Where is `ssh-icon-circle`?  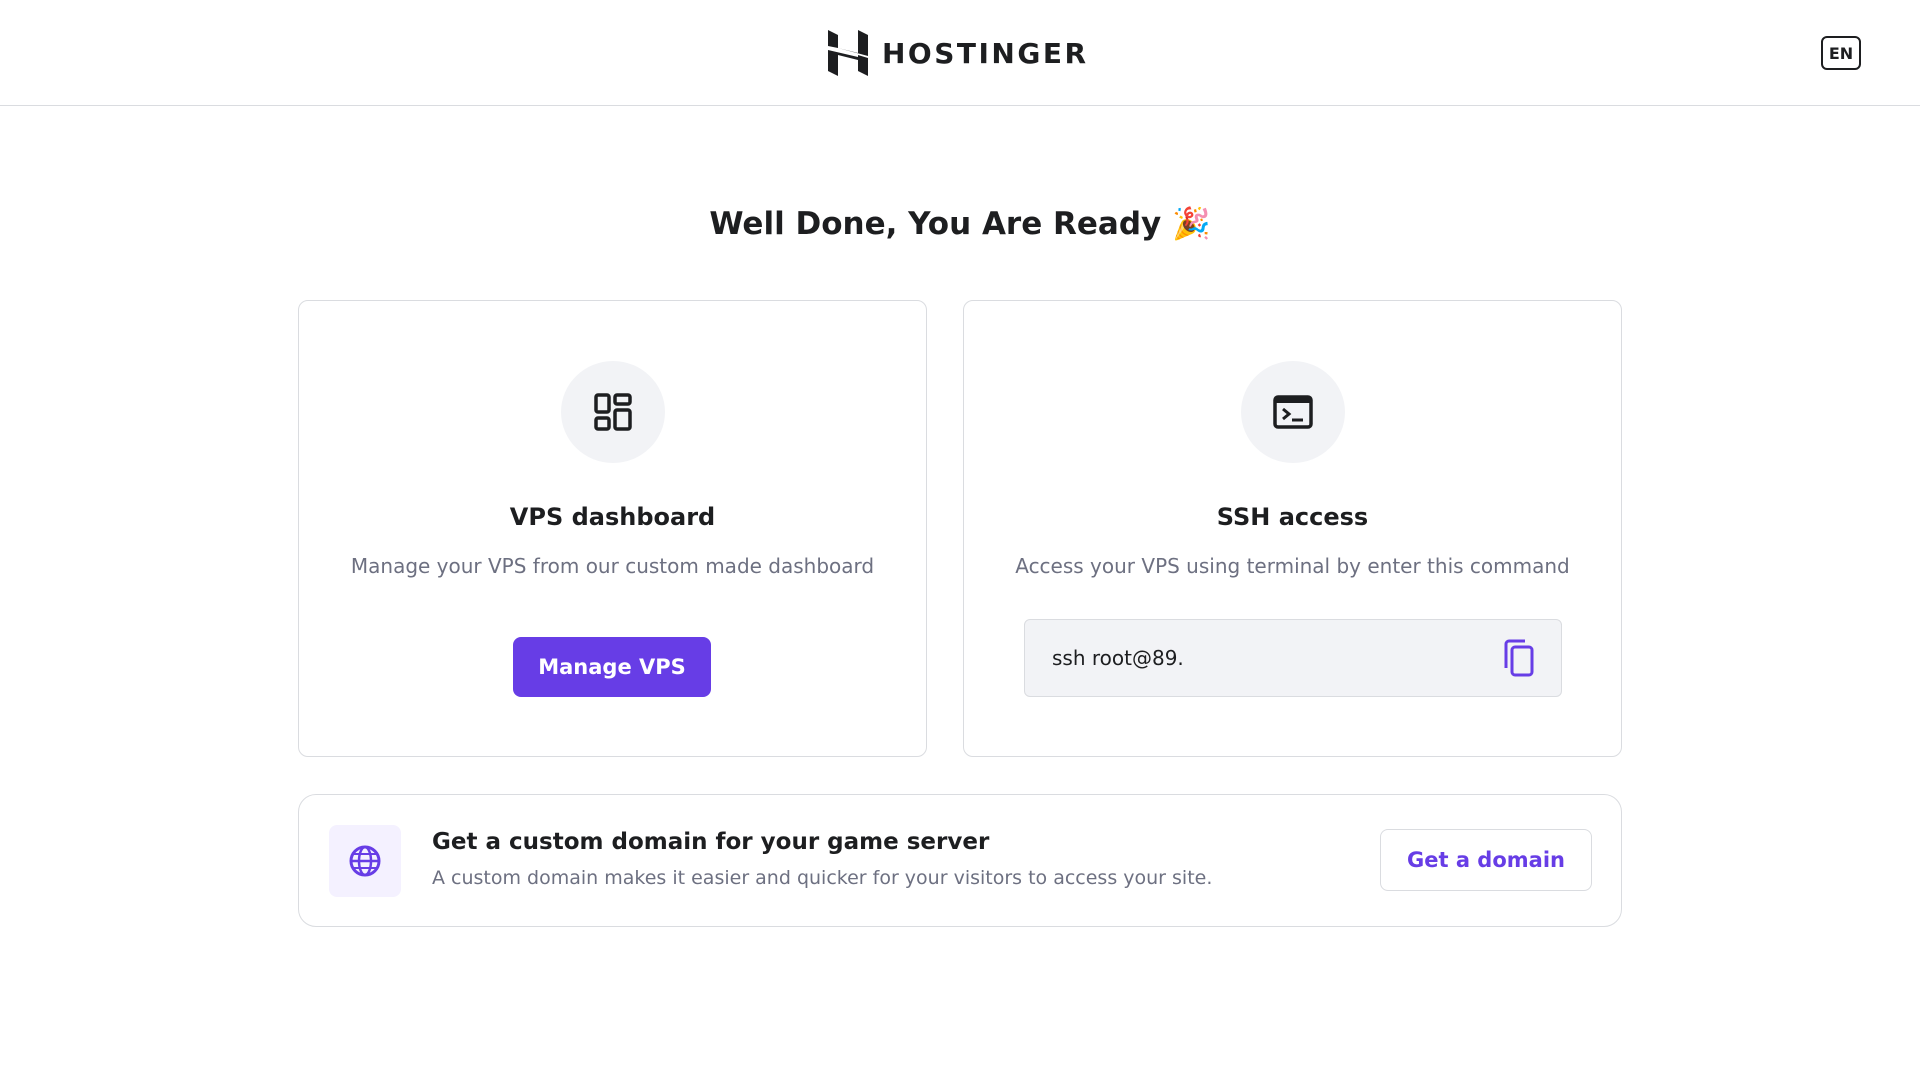 ssh-icon-circle is located at coordinates (1292, 412).